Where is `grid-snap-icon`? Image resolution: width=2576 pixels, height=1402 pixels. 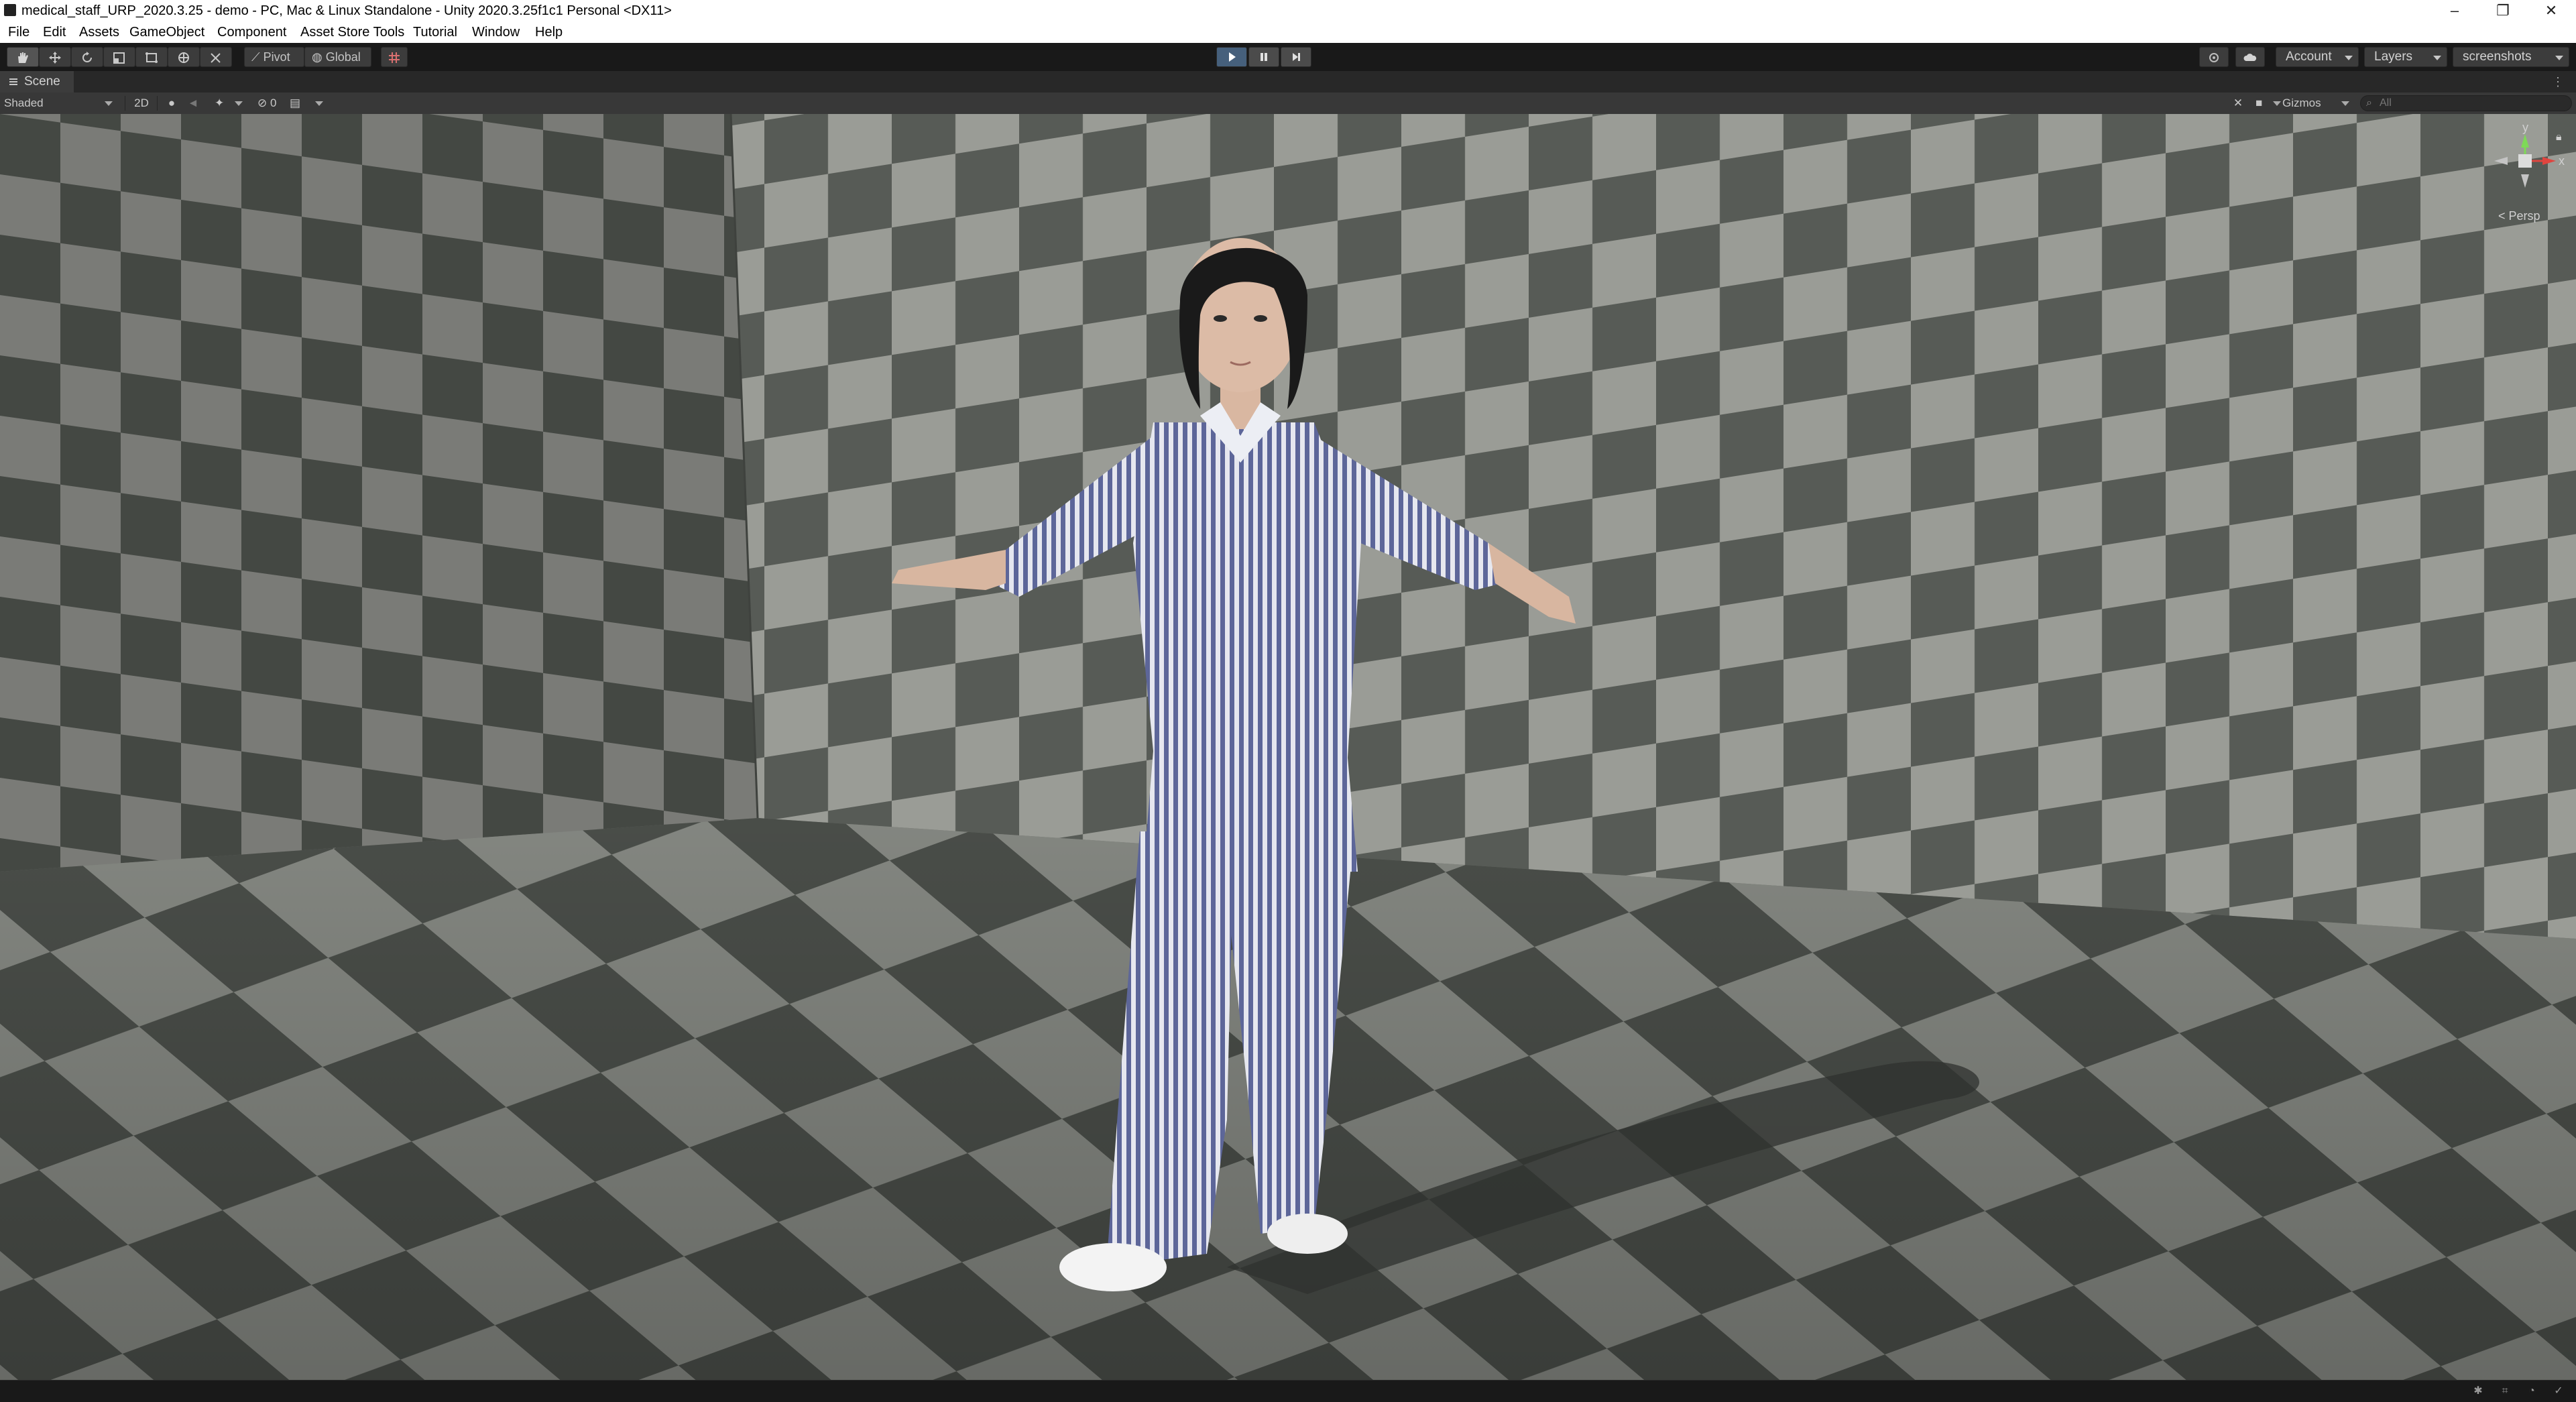 grid-snap-icon is located at coordinates (394, 58).